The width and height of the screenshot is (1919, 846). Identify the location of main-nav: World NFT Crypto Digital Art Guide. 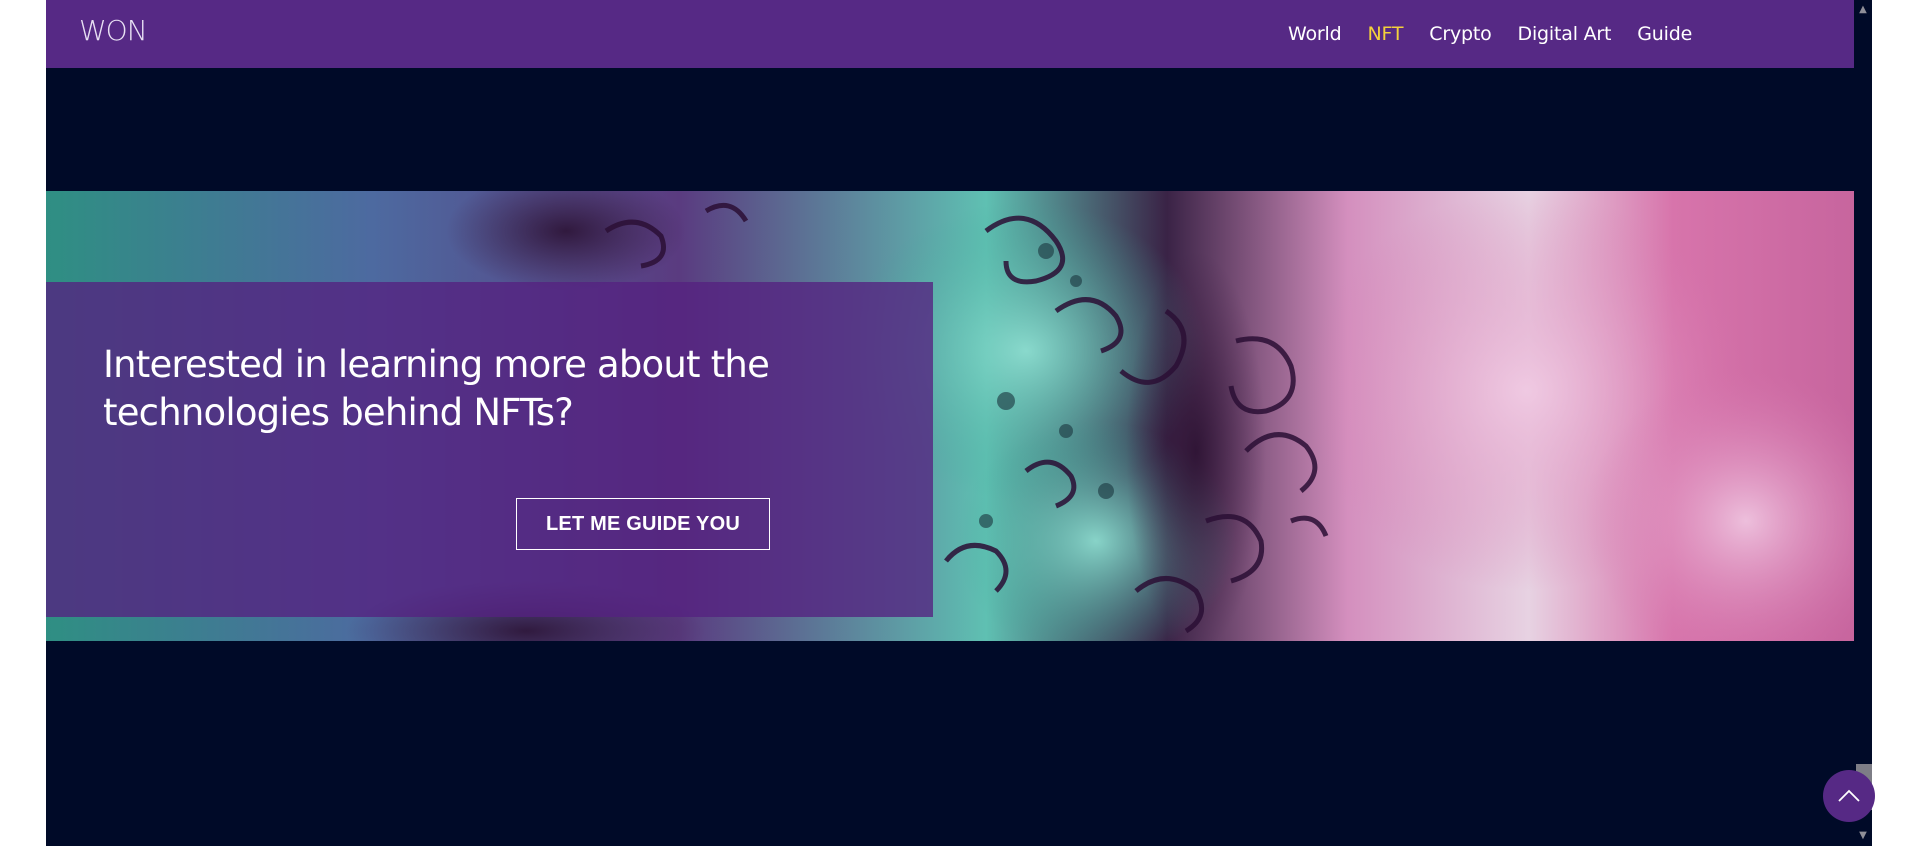
(1490, 34).